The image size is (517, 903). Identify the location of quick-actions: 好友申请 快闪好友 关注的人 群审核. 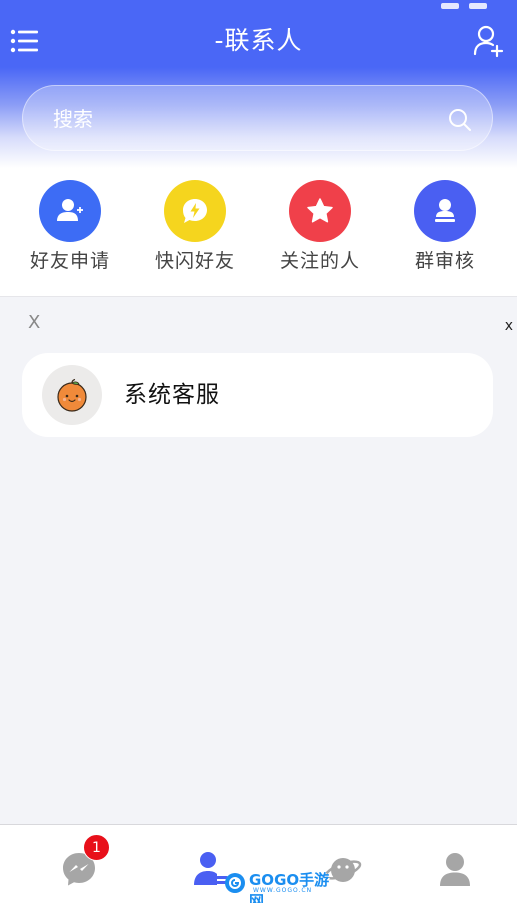
(258, 232).